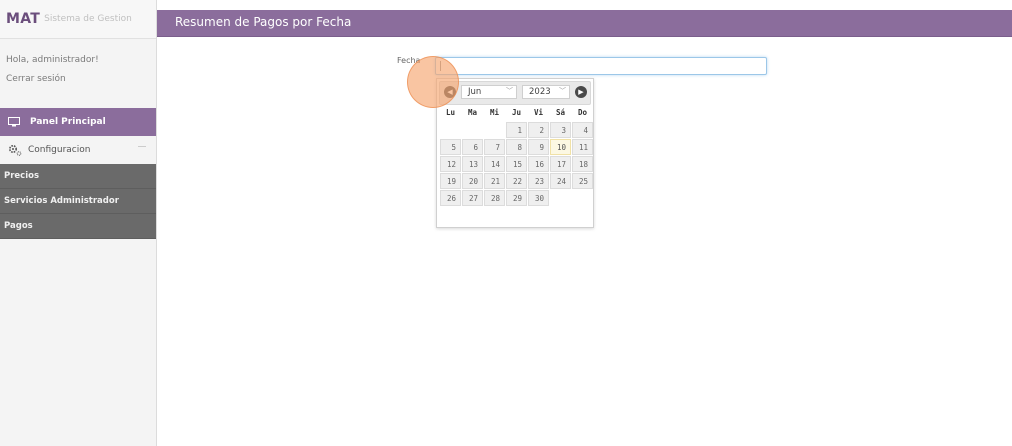 This screenshot has height=446, width=1012. Describe the element at coordinates (516, 181) in the screenshot. I see `calendar-day: 22` at that location.